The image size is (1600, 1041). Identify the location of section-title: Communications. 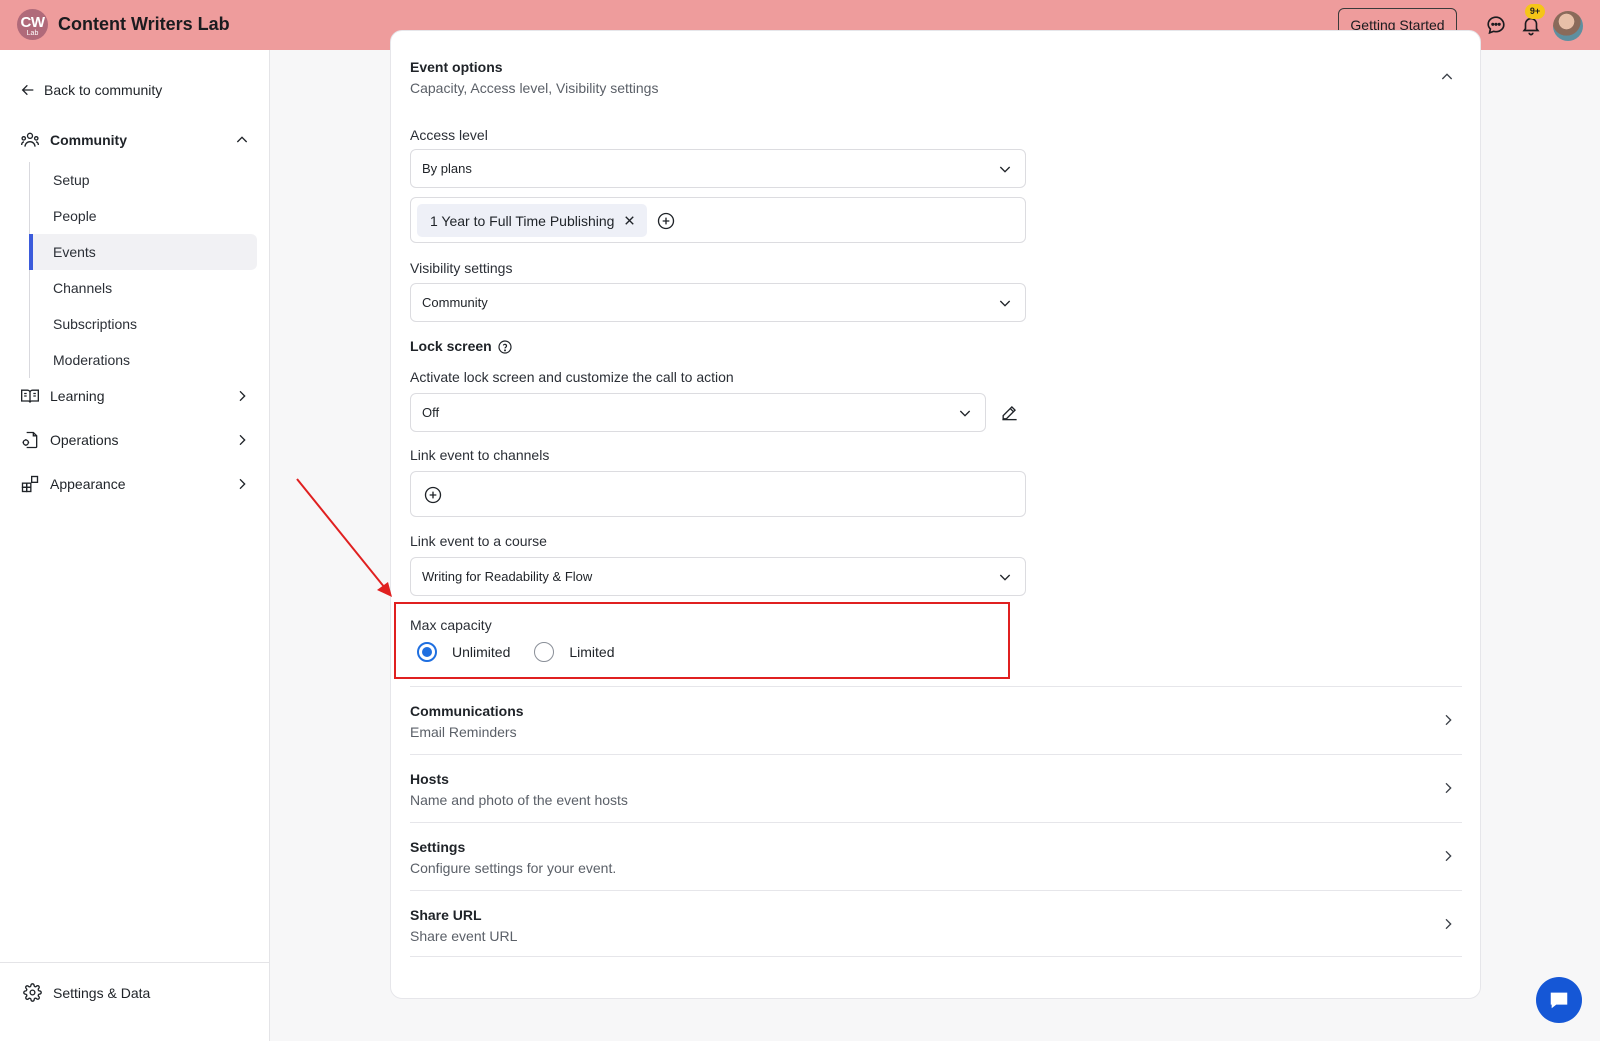
(467, 711).